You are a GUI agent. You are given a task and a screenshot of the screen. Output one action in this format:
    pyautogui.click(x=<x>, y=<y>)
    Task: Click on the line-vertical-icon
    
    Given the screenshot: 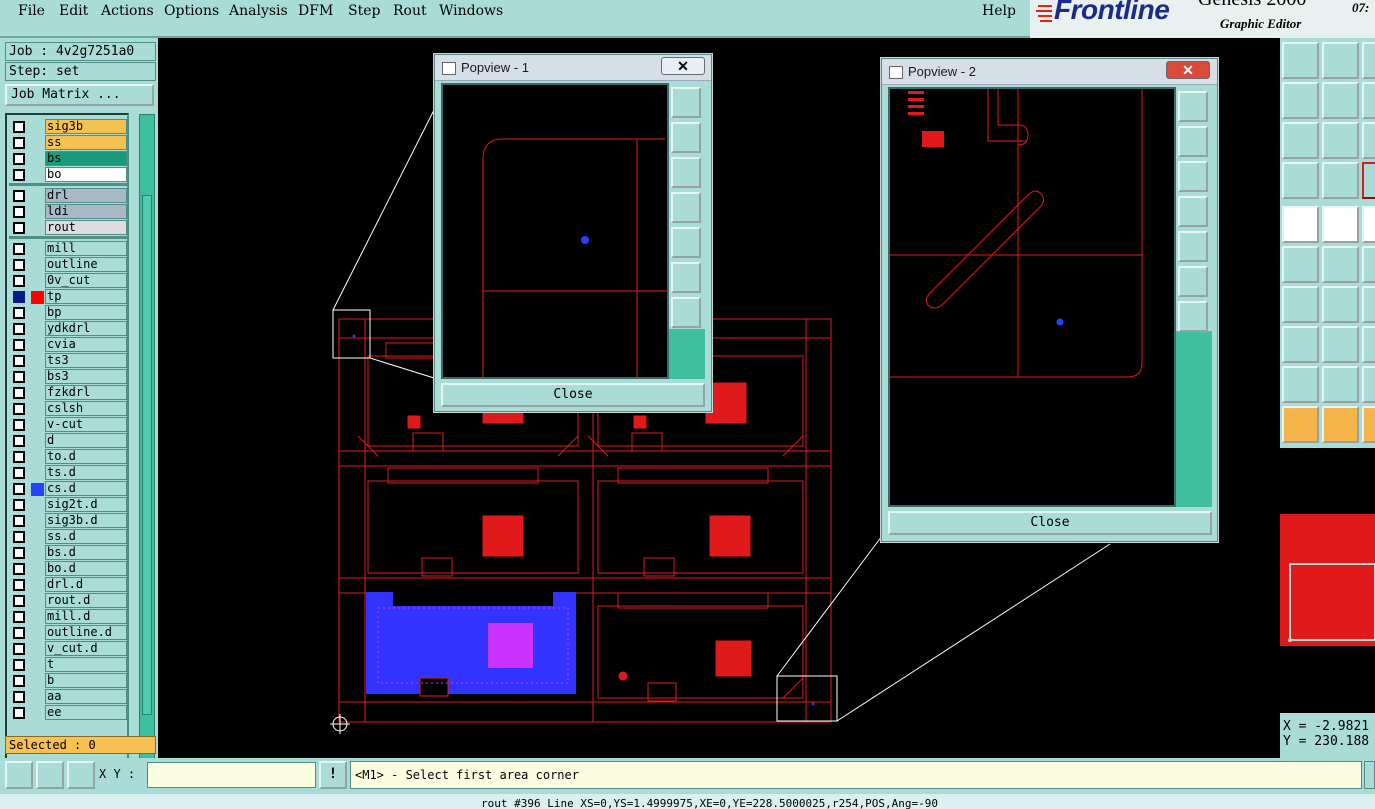 What is the action you would take?
    pyautogui.click(x=1368, y=304)
    